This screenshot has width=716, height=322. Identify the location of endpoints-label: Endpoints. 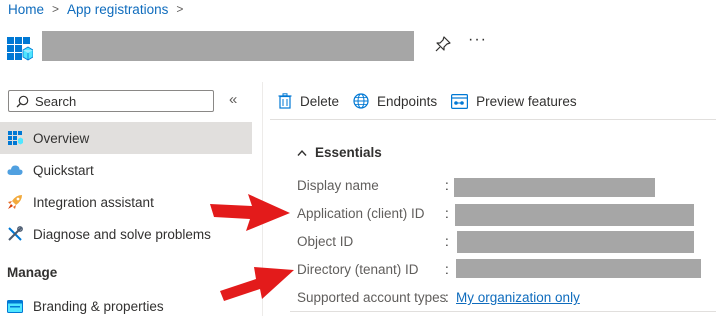
(407, 101).